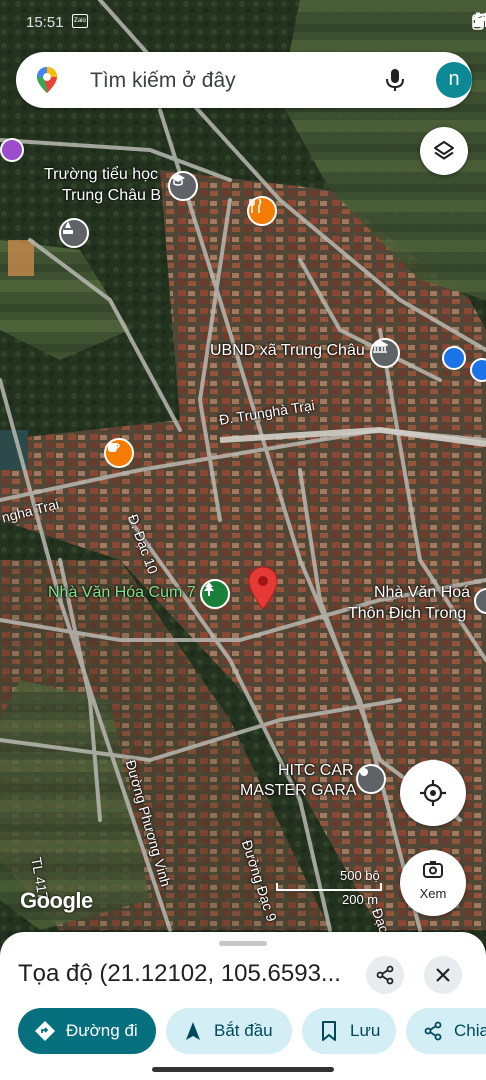 The width and height of the screenshot is (486, 1080). Describe the element at coordinates (287, 351) in the screenshot. I see `ubnd-label: UBND xã Trung Châu` at that location.